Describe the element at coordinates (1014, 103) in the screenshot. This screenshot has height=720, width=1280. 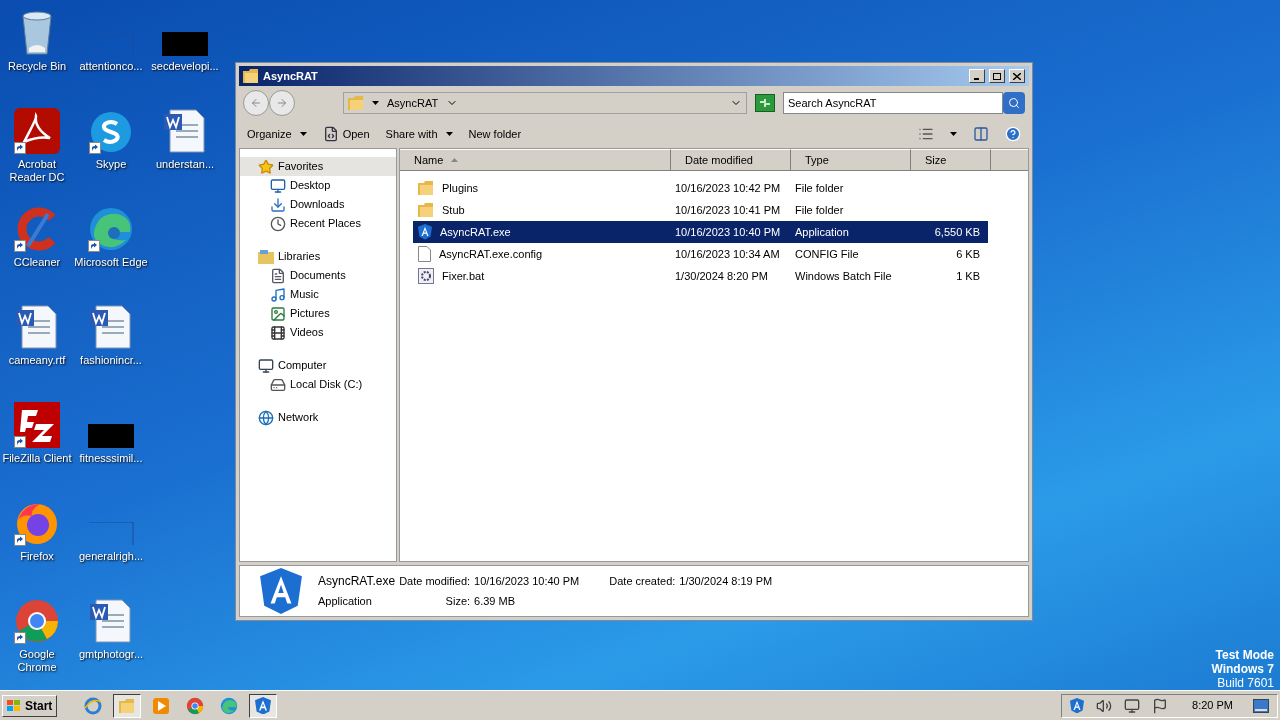
I see `search-button` at that location.